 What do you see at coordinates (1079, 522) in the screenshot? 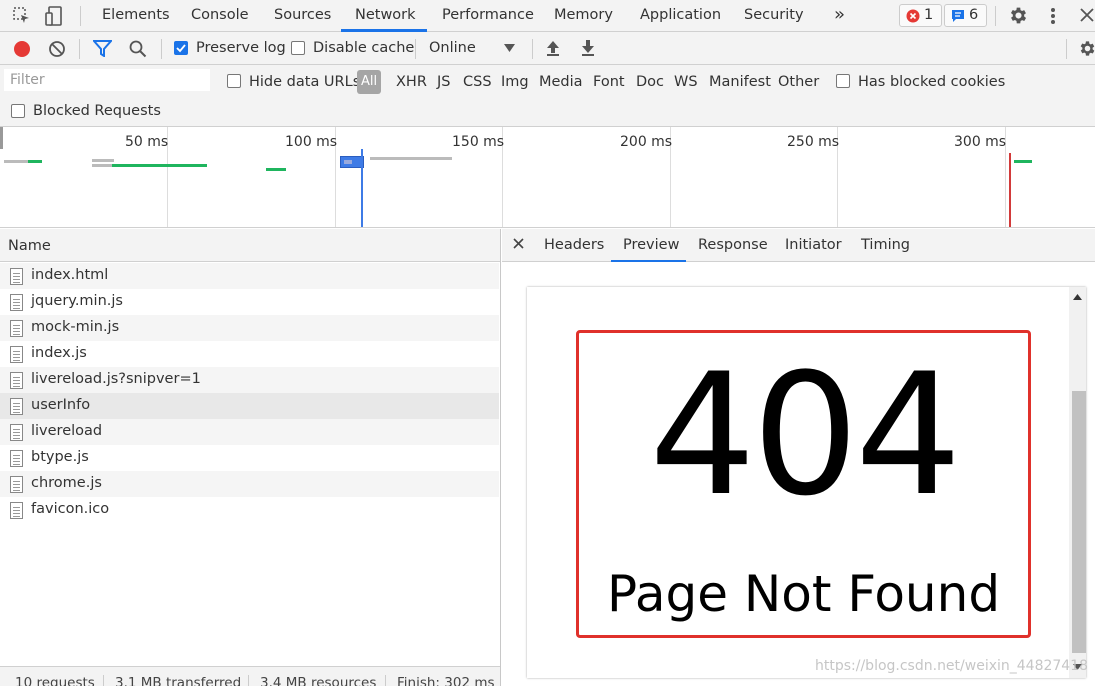
I see `scrollbar-thumb` at bounding box center [1079, 522].